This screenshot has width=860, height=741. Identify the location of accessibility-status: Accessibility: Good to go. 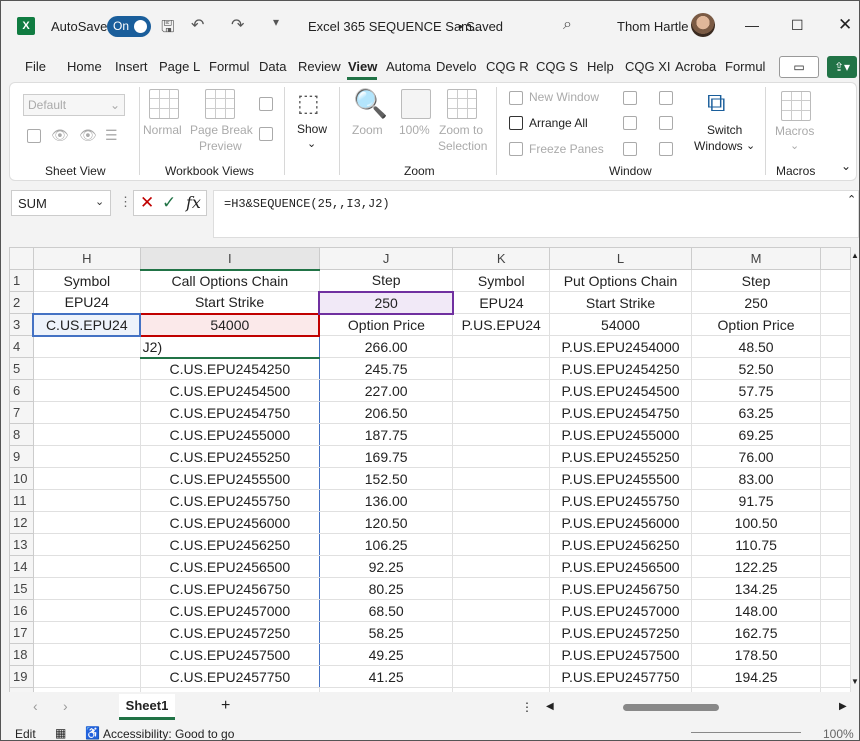
(168, 733).